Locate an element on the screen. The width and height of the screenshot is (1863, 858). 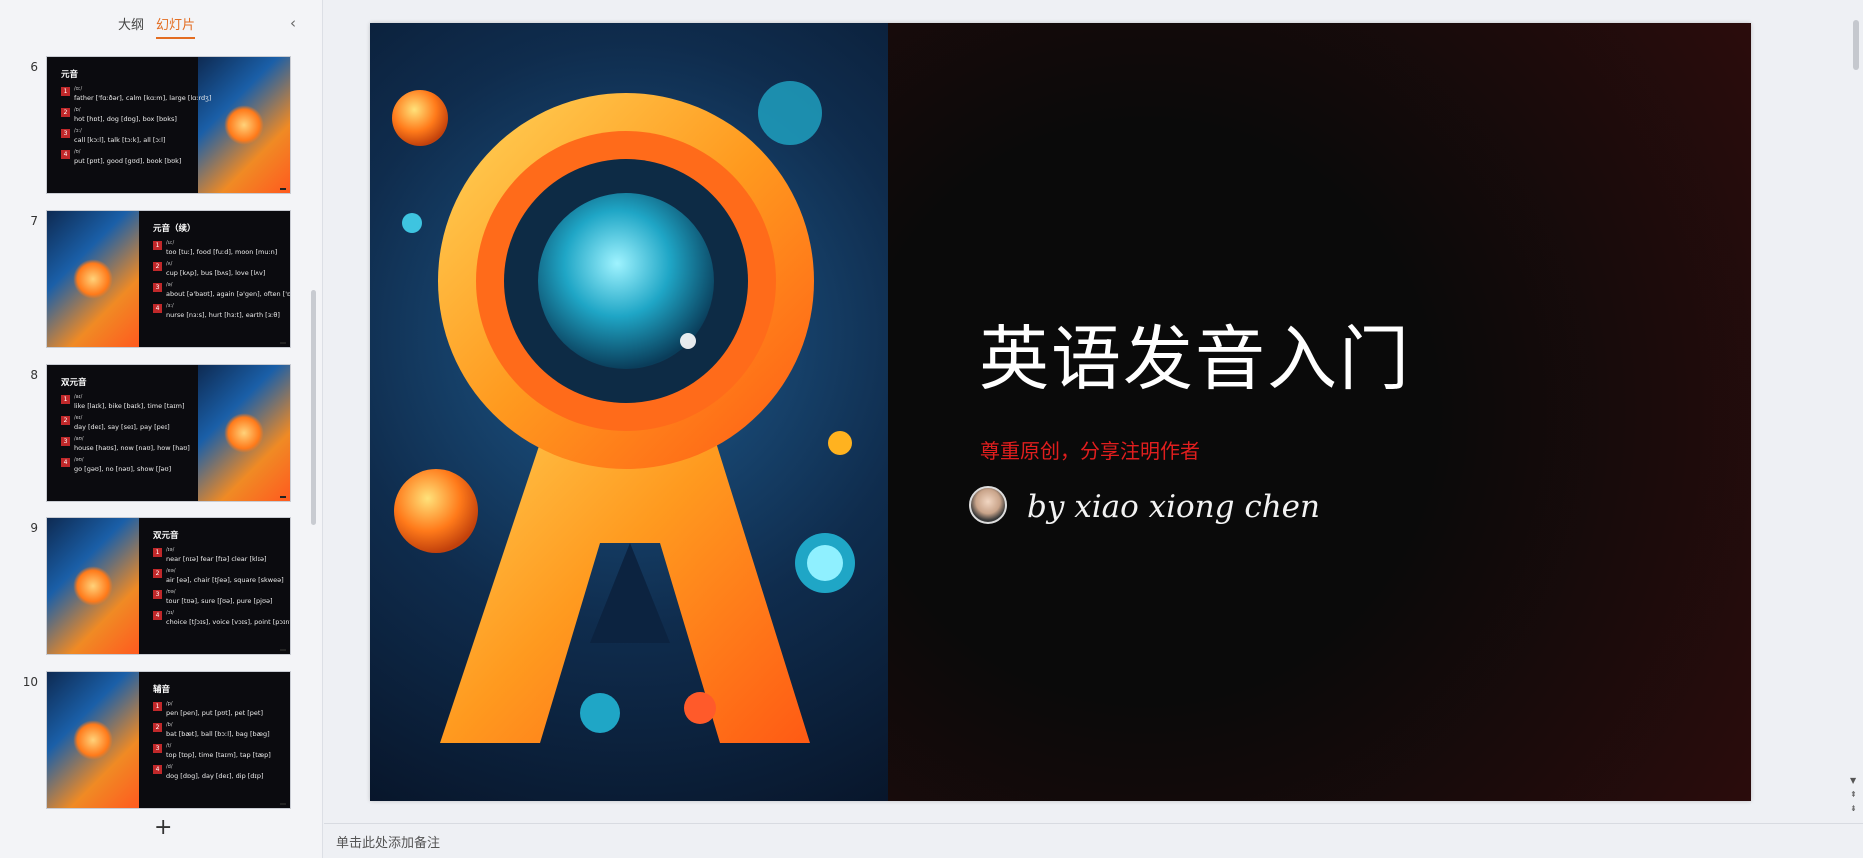
next-page-icon: ⇟ is located at coordinates (1853, 808).